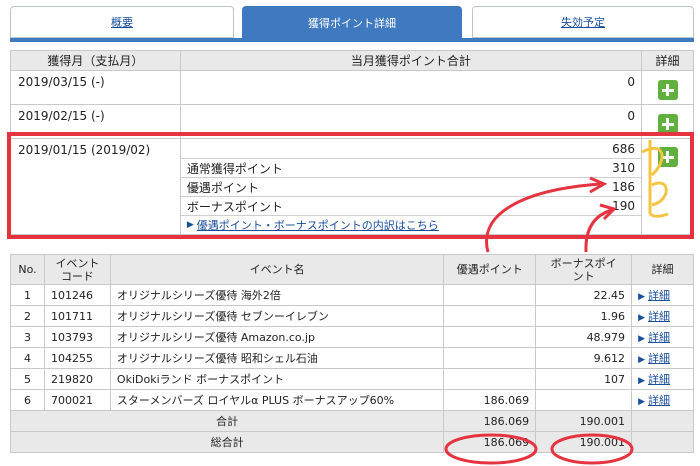 The image size is (700, 466). What do you see at coordinates (95, 60) in the screenshot?
I see `month-header: 獲得月（支払月）` at bounding box center [95, 60].